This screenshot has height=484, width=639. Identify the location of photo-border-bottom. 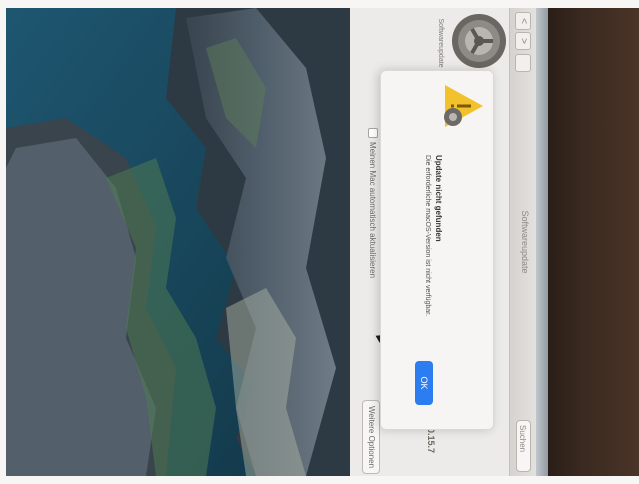
(319, 480).